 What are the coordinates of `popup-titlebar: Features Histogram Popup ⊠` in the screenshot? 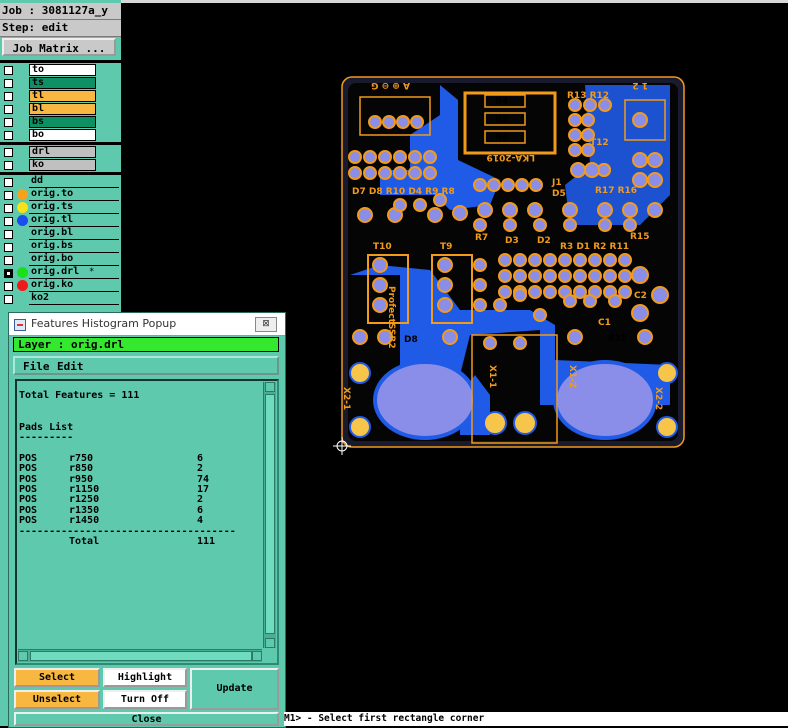 It's located at (147, 324).